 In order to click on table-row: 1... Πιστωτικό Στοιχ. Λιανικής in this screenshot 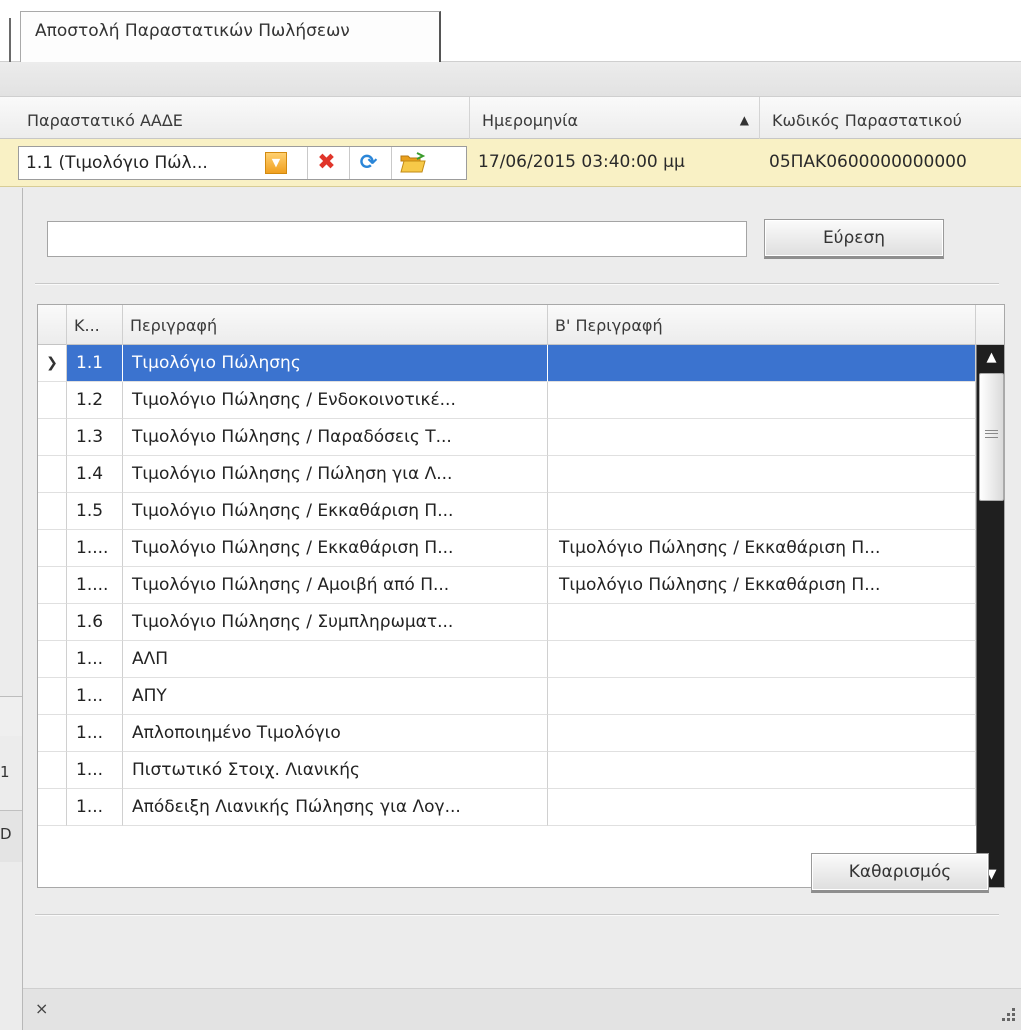, I will do `click(507, 770)`.